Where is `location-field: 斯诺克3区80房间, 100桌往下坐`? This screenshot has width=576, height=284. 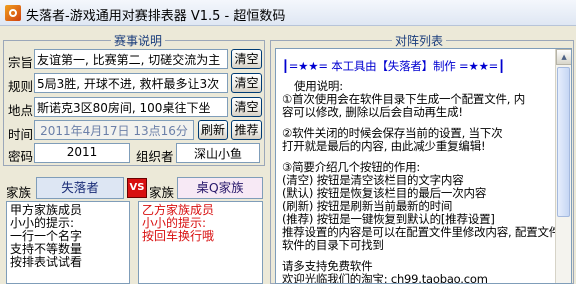
location-field: 斯诺克3区80房间, 100桌往下坐 is located at coordinates (131, 107).